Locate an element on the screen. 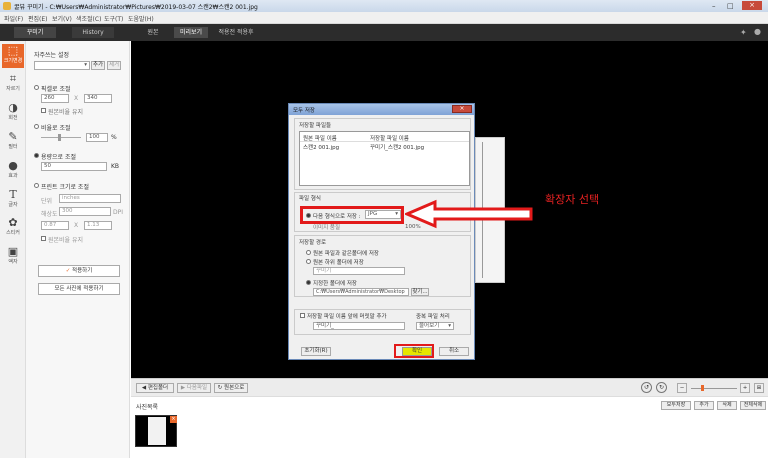  menu-color: 색조절(C) is located at coordinates (88, 18).